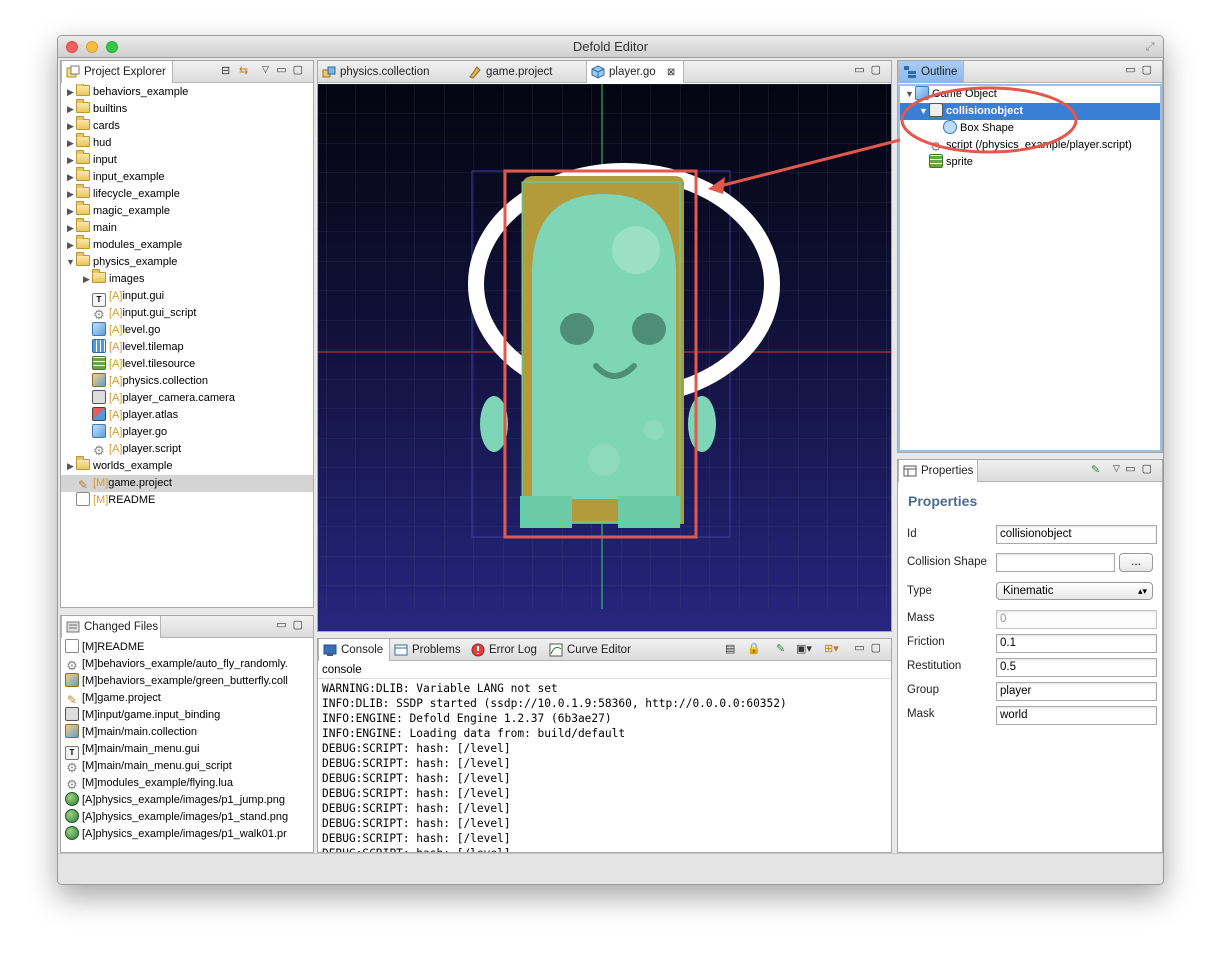 The image size is (1221, 964). Describe the element at coordinates (635, 72) in the screenshot. I see `tab-player-go: player.go ⊠` at that location.